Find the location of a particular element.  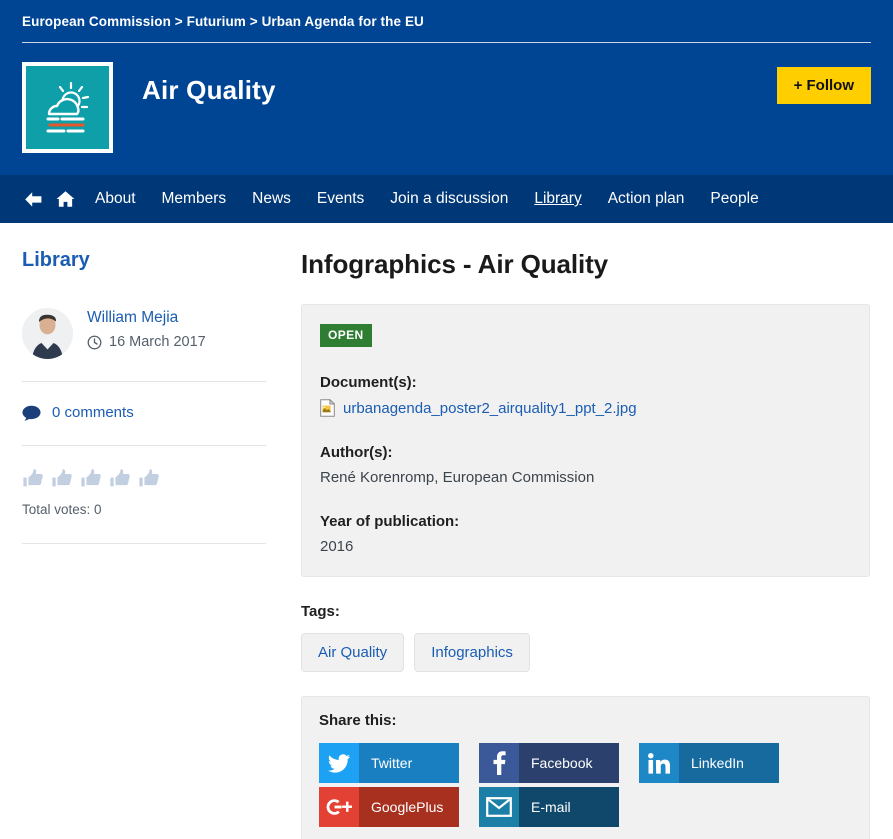

share-facebook-button: Facebook is located at coordinates (549, 763).